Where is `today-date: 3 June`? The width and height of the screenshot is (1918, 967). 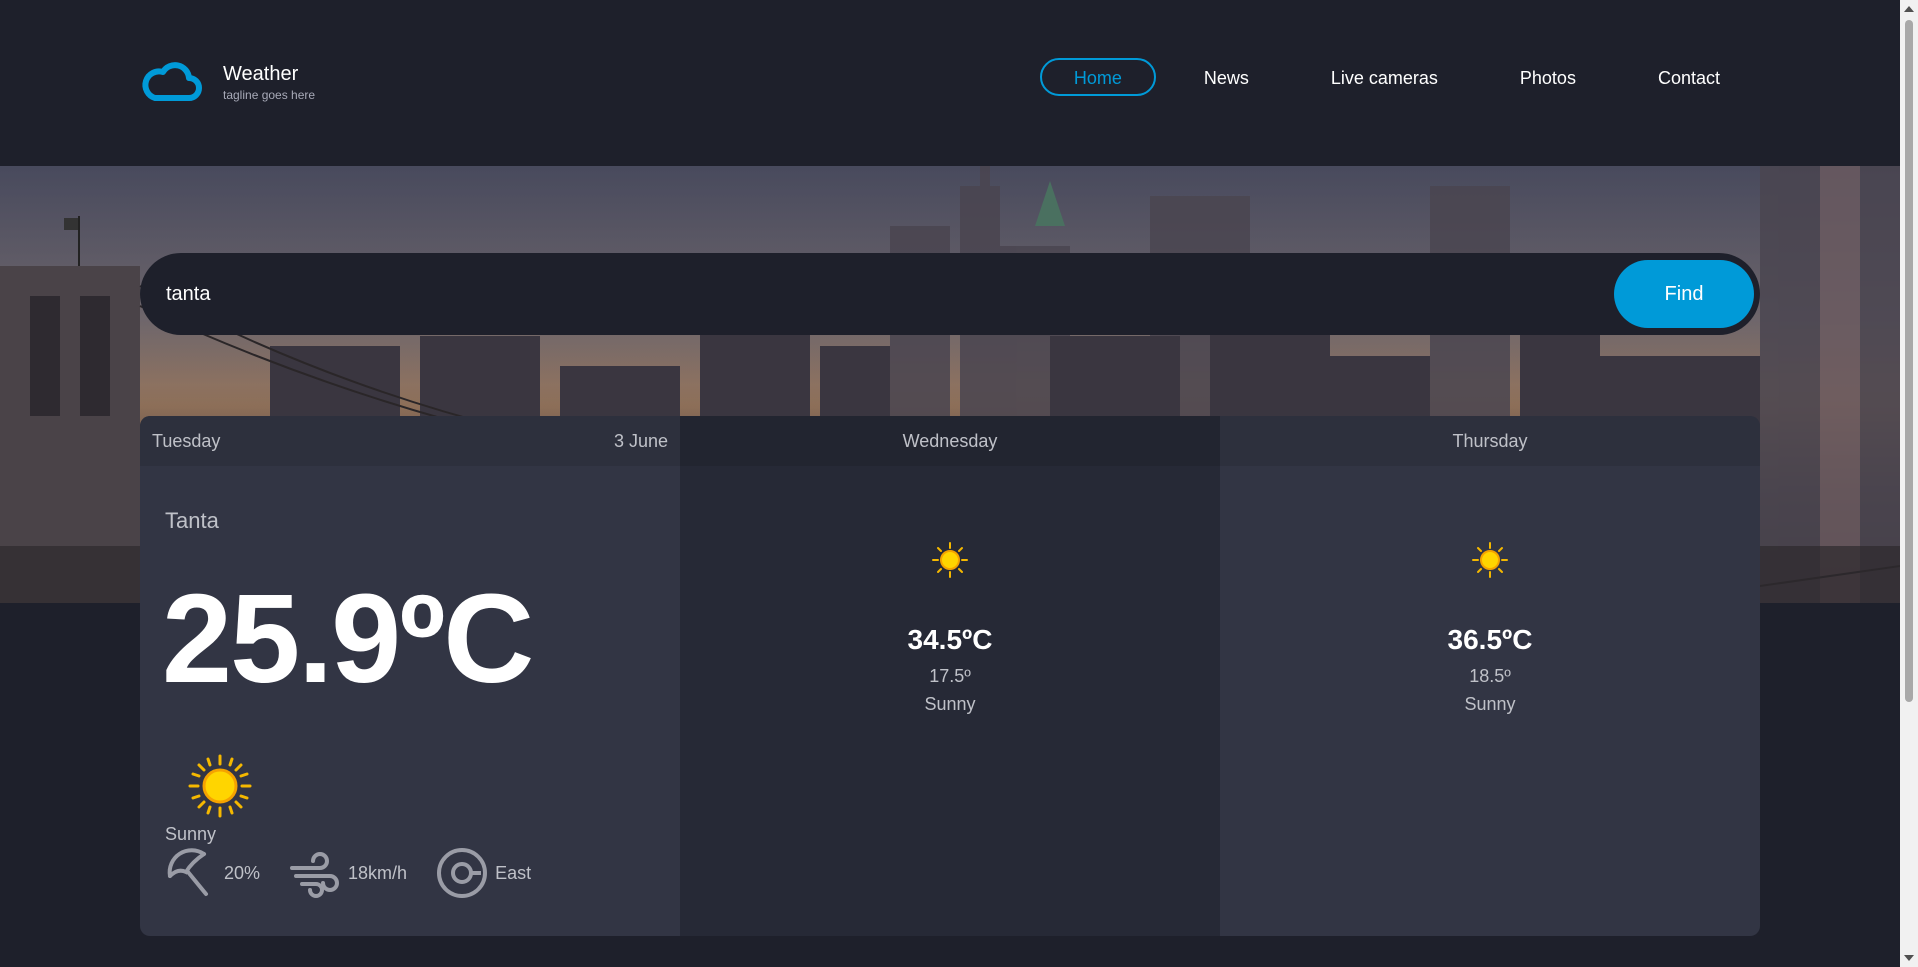 today-date: 3 June is located at coordinates (640, 440).